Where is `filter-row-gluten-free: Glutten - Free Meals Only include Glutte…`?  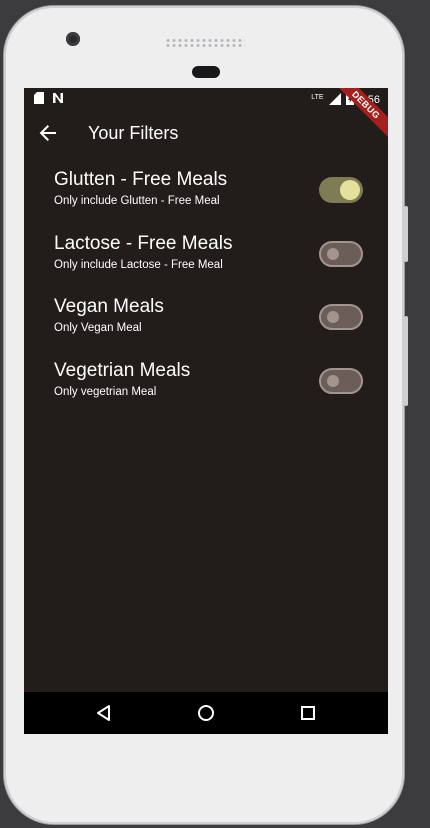 filter-row-gluten-free: Glutten - Free Meals Only include Glutte… is located at coordinates (206, 196).